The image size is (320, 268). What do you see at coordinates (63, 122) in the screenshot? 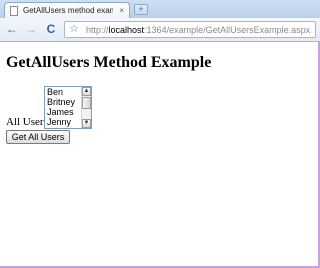
I see `list-item: Jenny` at bounding box center [63, 122].